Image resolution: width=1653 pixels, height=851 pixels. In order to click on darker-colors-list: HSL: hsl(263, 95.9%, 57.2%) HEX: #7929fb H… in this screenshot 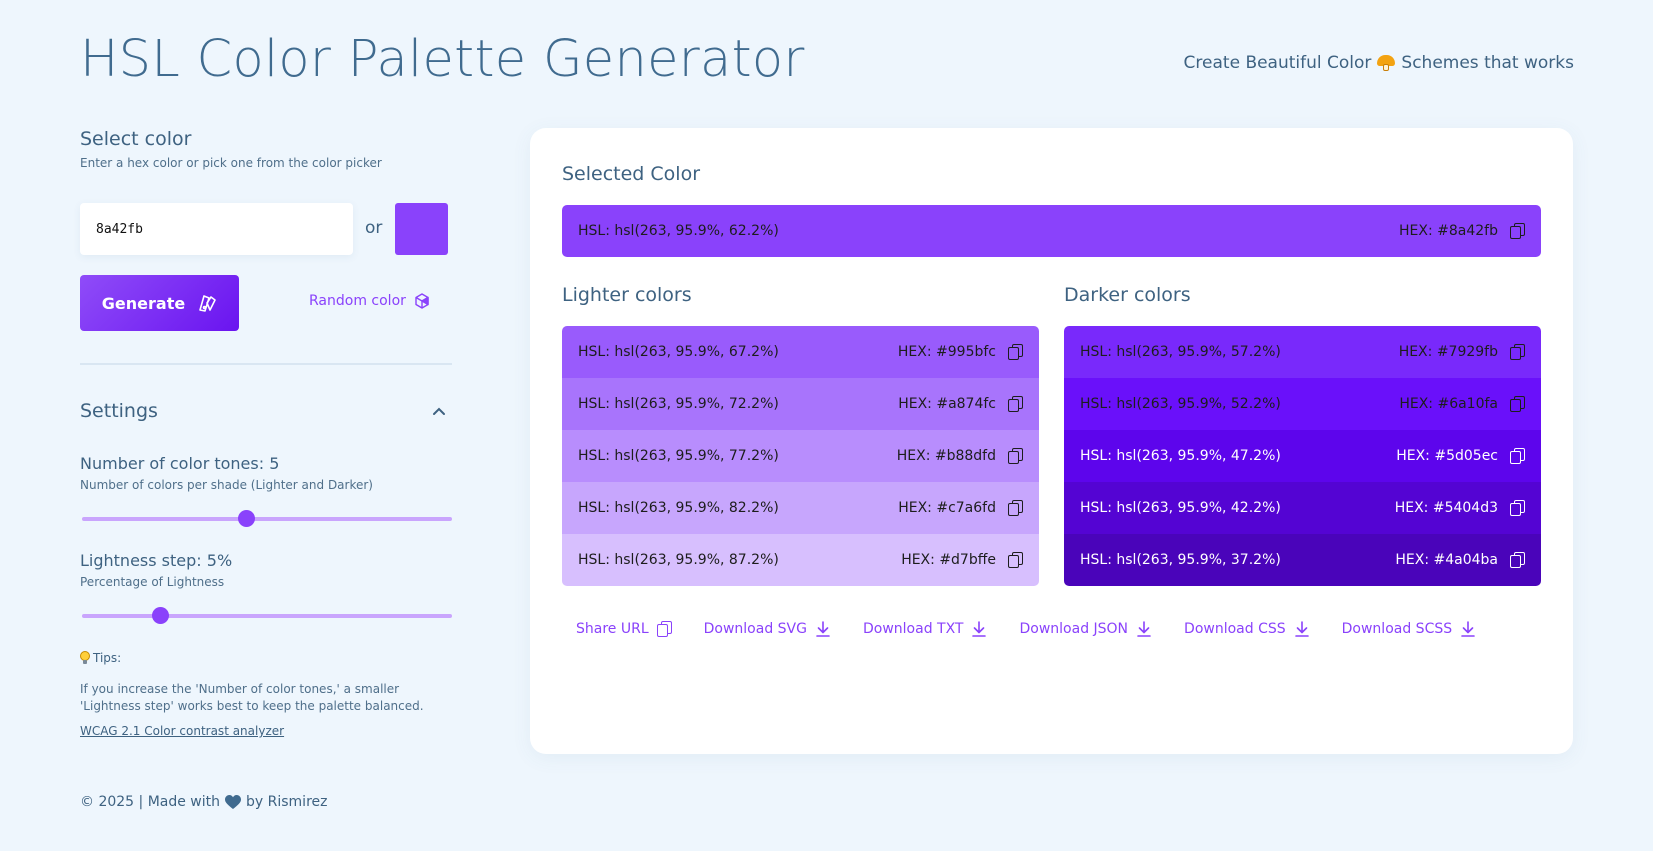, I will do `click(1302, 456)`.